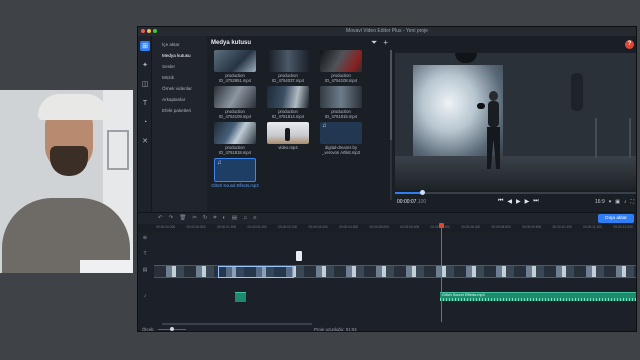 This screenshot has height=360, width=640. Describe the element at coordinates (145, 84) in the screenshot. I see `transitions-icon: ◫` at that location.